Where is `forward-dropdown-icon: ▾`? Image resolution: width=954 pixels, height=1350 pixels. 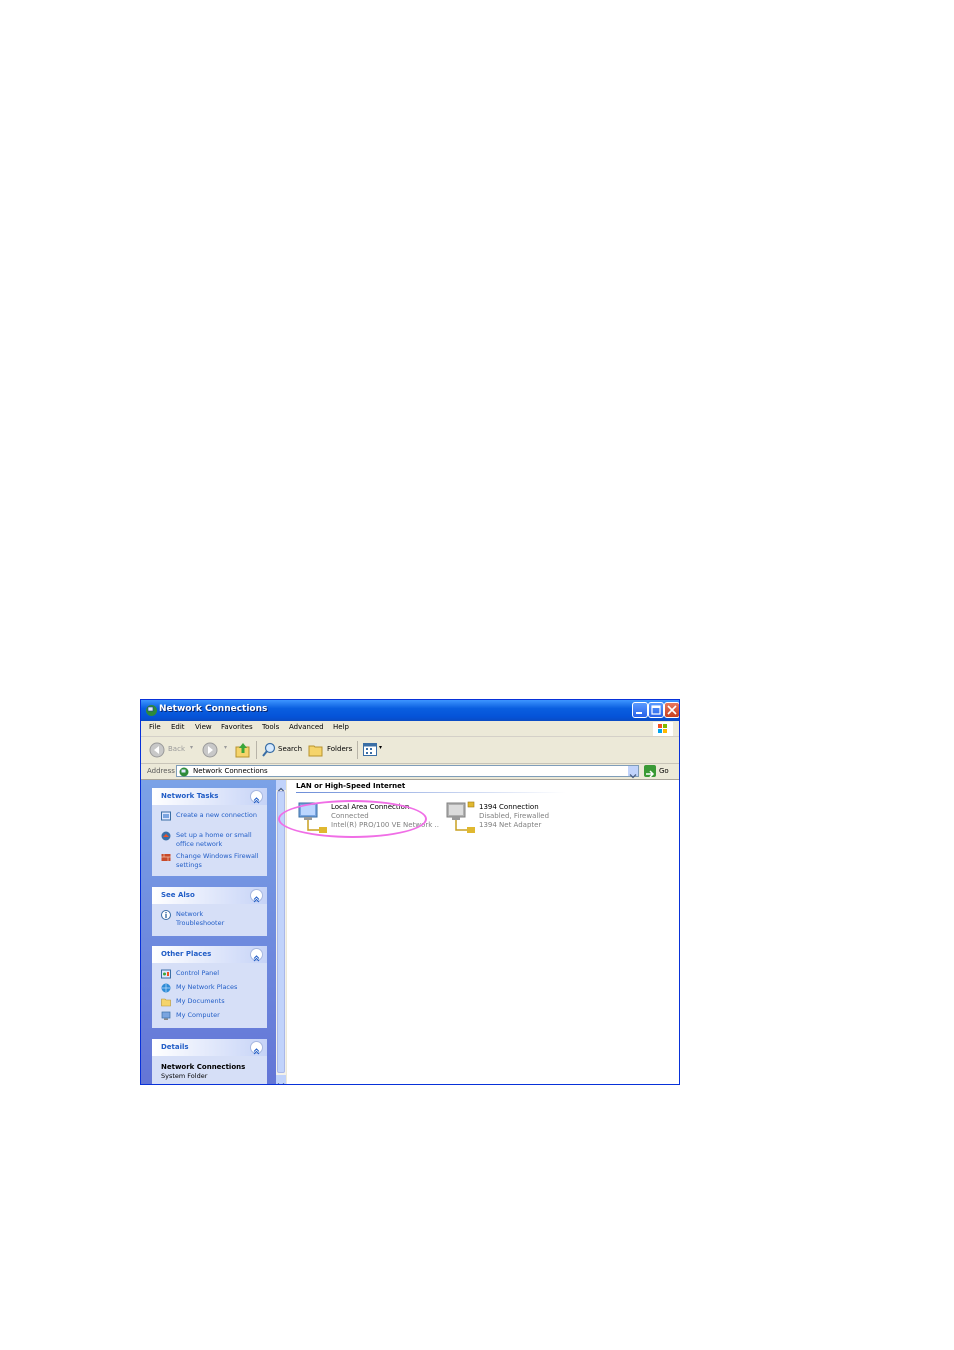
forward-dropdown-icon: ▾ is located at coordinates (225, 747).